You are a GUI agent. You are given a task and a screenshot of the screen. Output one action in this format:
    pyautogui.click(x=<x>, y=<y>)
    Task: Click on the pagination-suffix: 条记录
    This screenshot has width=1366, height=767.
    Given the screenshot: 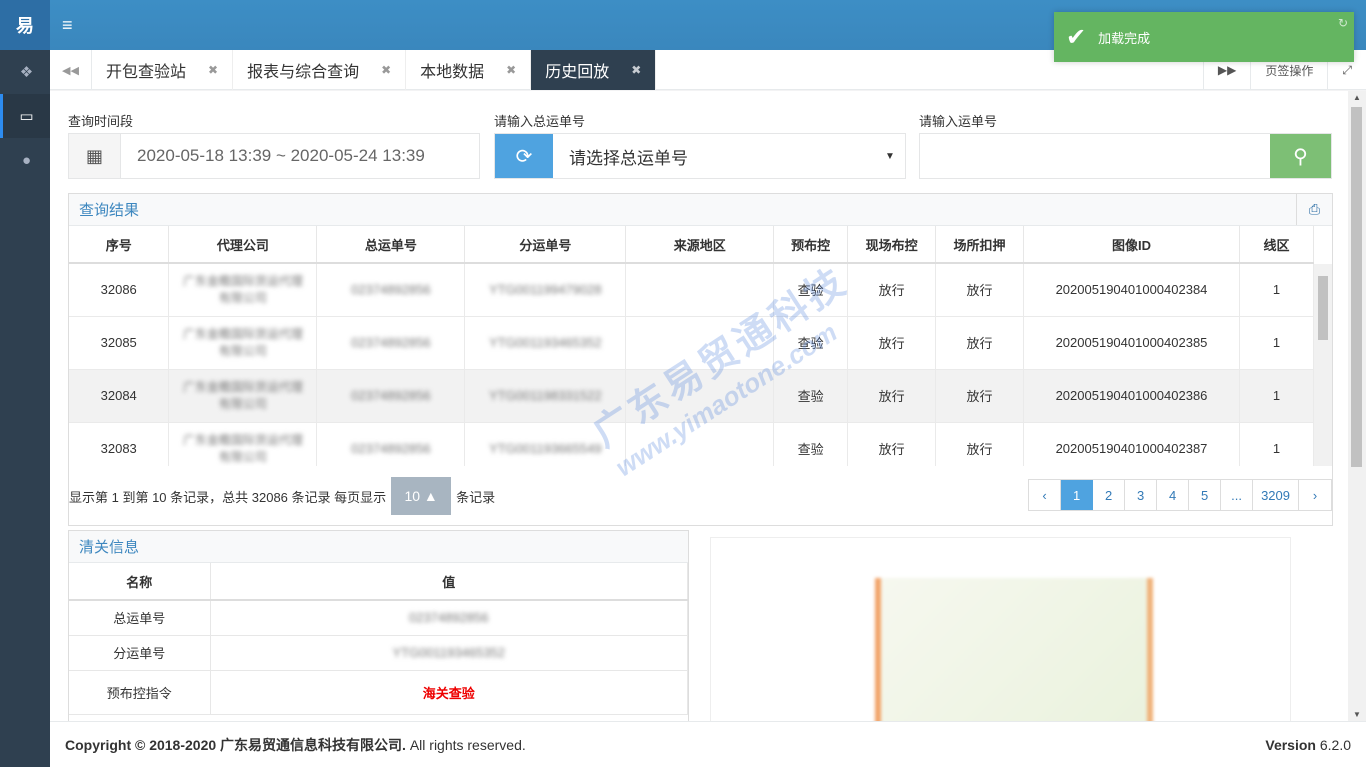 What is the action you would take?
    pyautogui.click(x=476, y=497)
    